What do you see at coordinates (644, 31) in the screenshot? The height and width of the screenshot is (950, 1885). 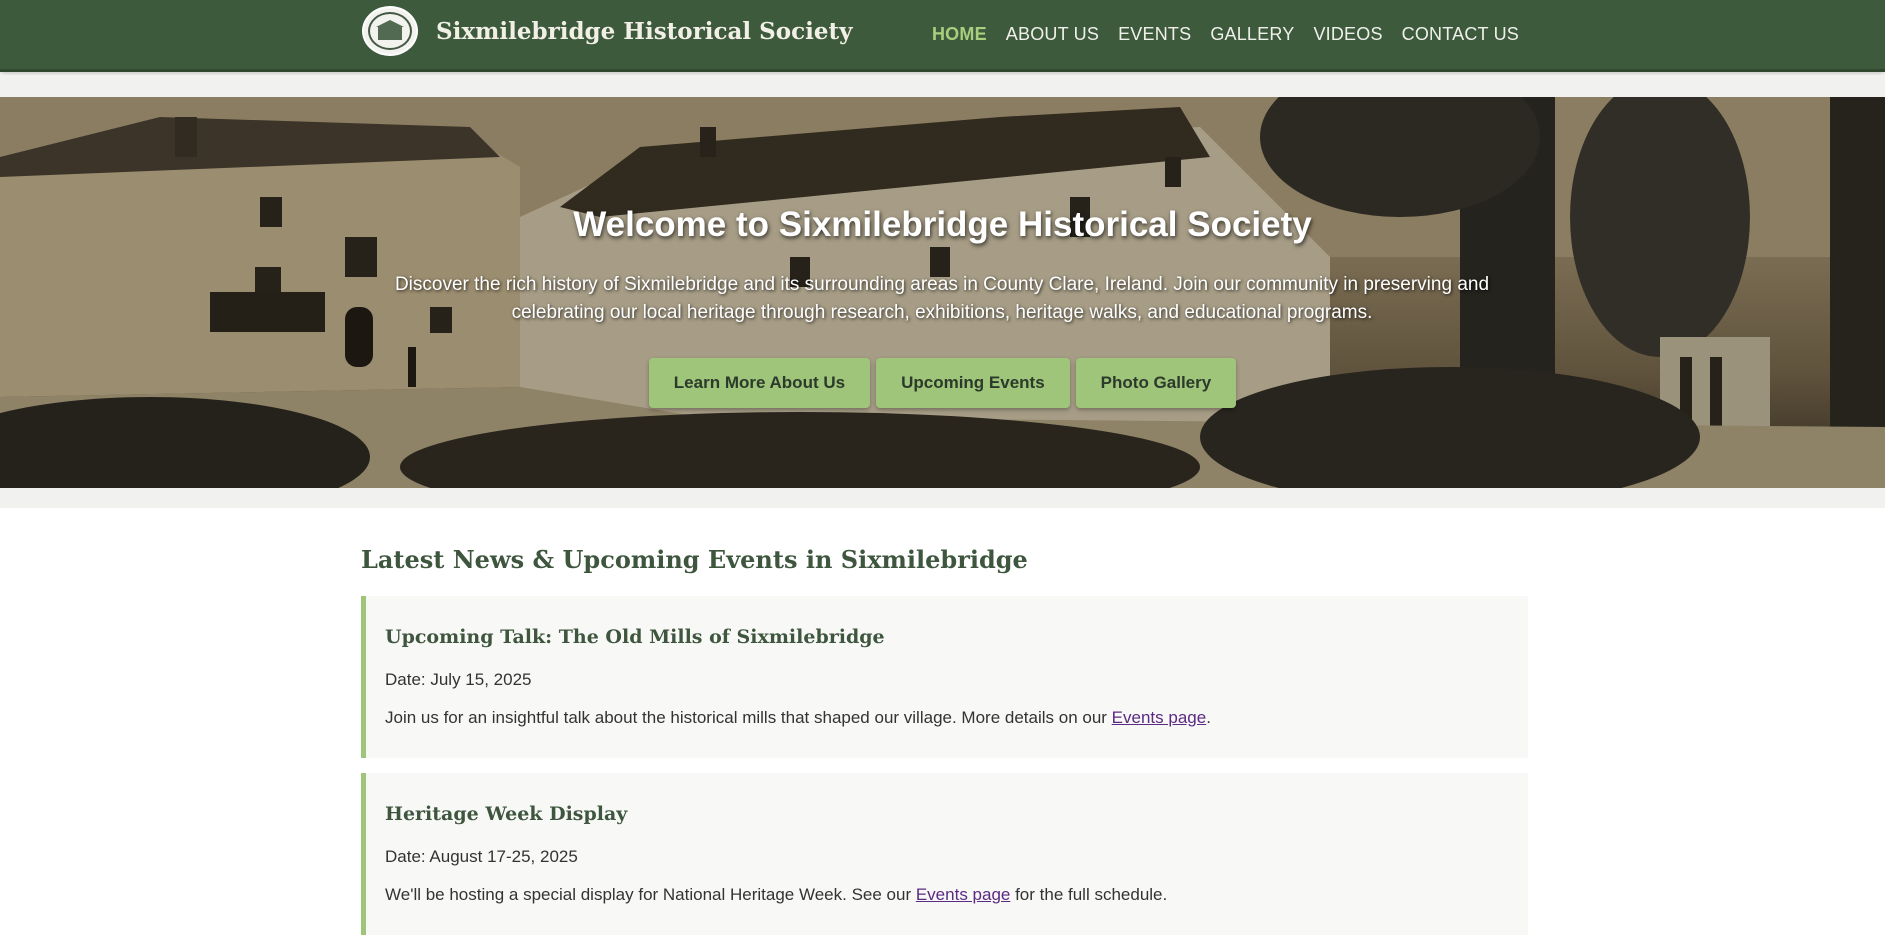 I see `site-title: Sixmilebridge Historical Society` at bounding box center [644, 31].